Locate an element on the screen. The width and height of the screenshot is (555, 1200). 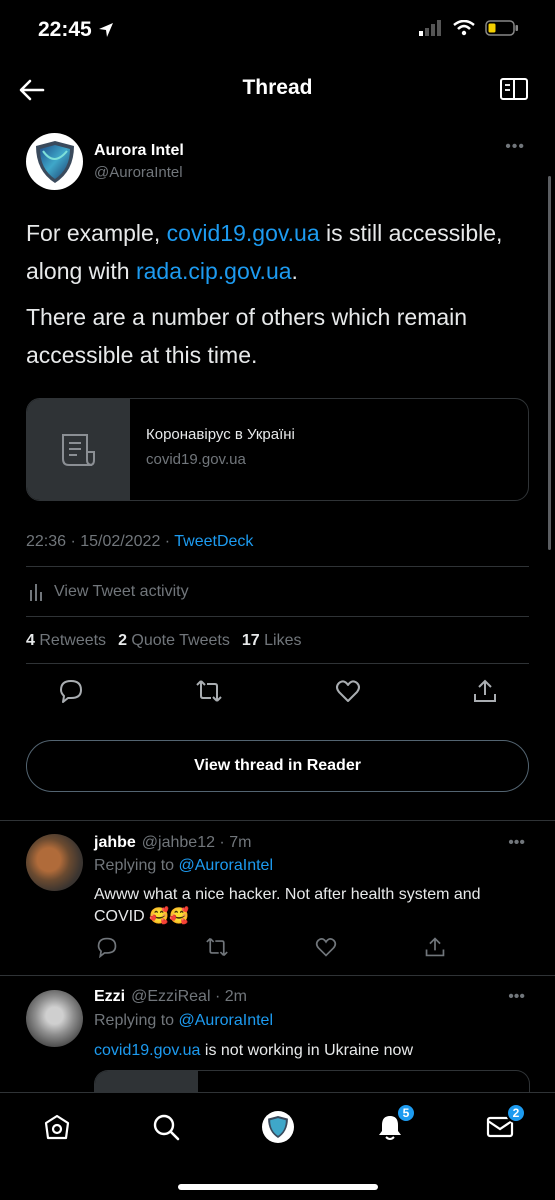
retweets-label: Retweets is located at coordinates (73, 640).